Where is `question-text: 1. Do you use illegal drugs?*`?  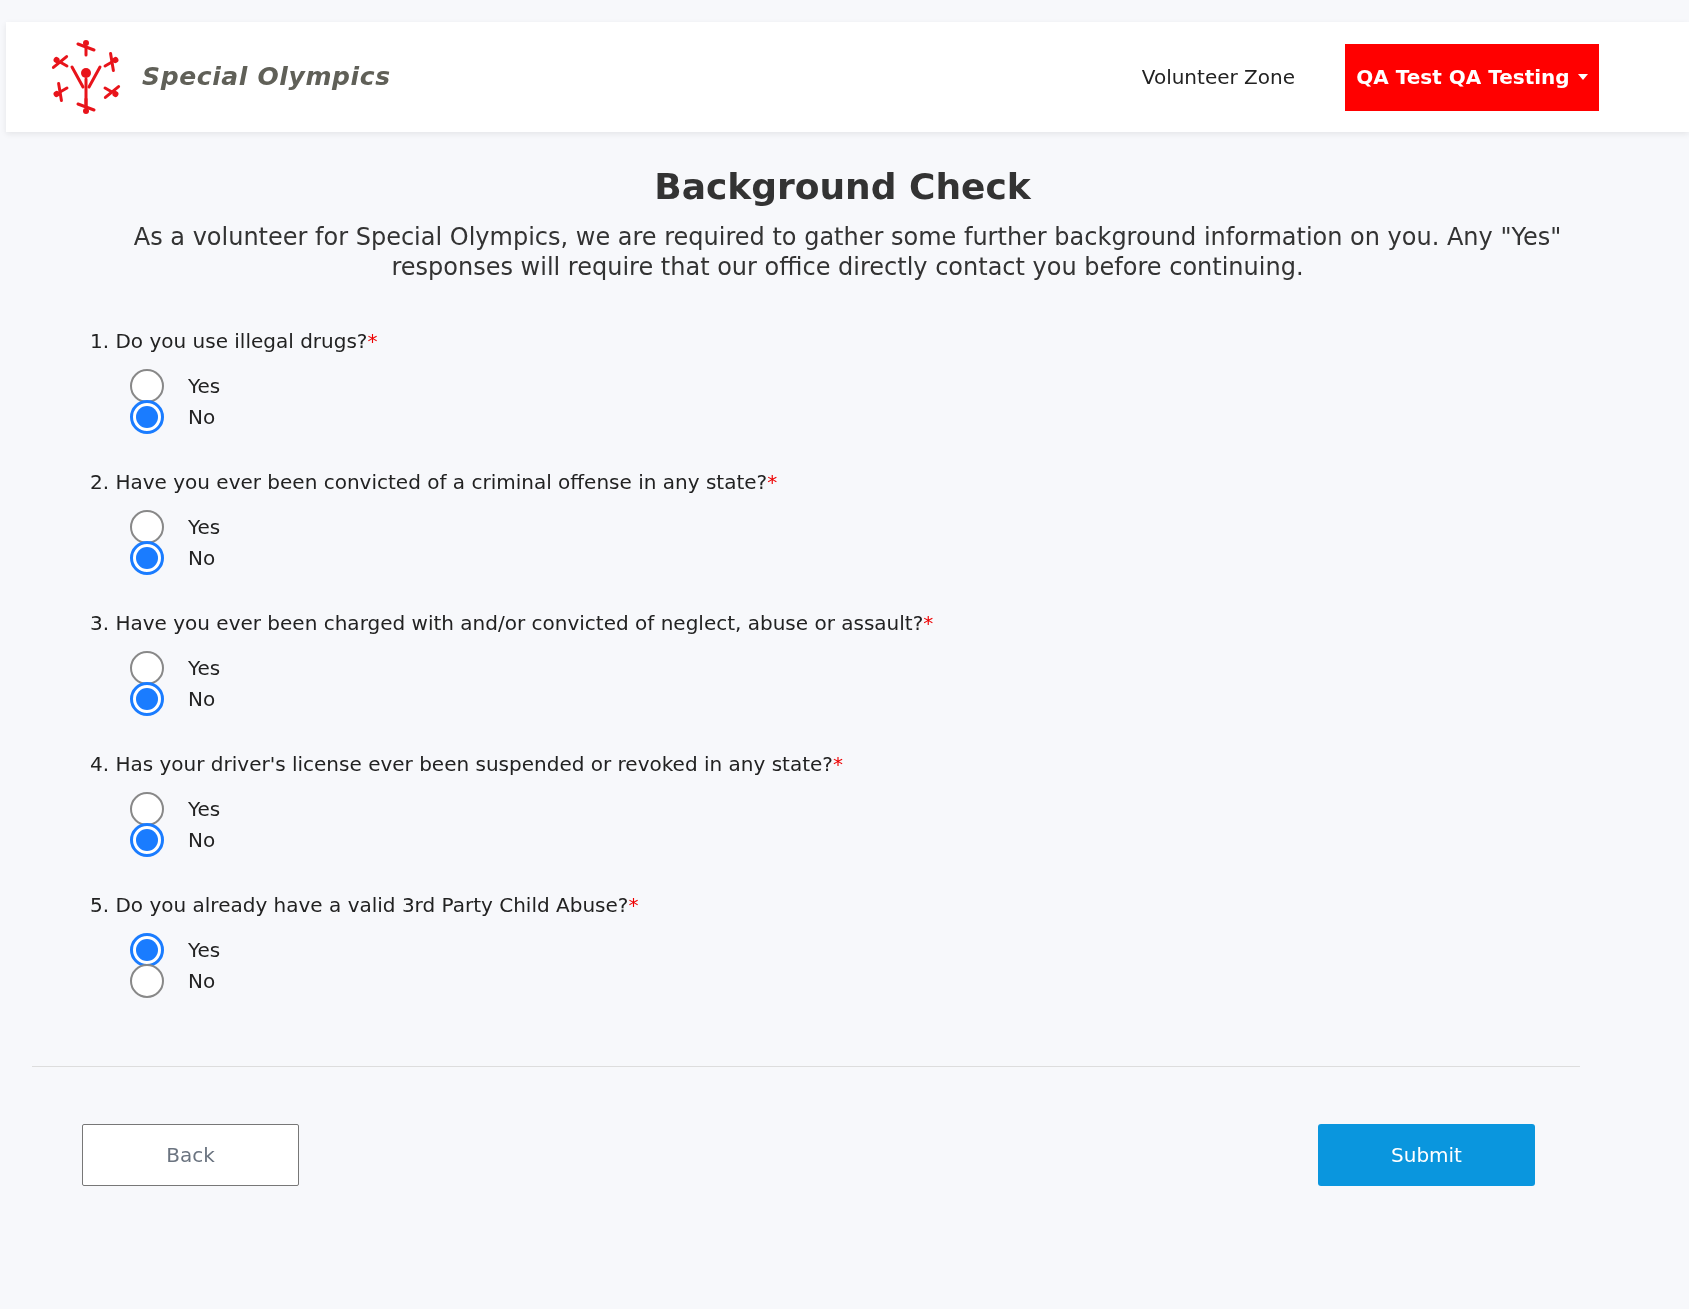 question-text: 1. Do you use illegal drugs?* is located at coordinates (234, 341).